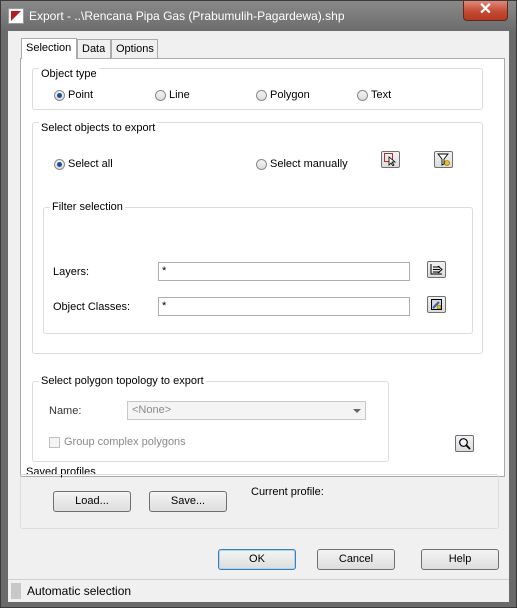 The width and height of the screenshot is (517, 608). What do you see at coordinates (59, 164) in the screenshot?
I see `radio-select-all-indicator` at bounding box center [59, 164].